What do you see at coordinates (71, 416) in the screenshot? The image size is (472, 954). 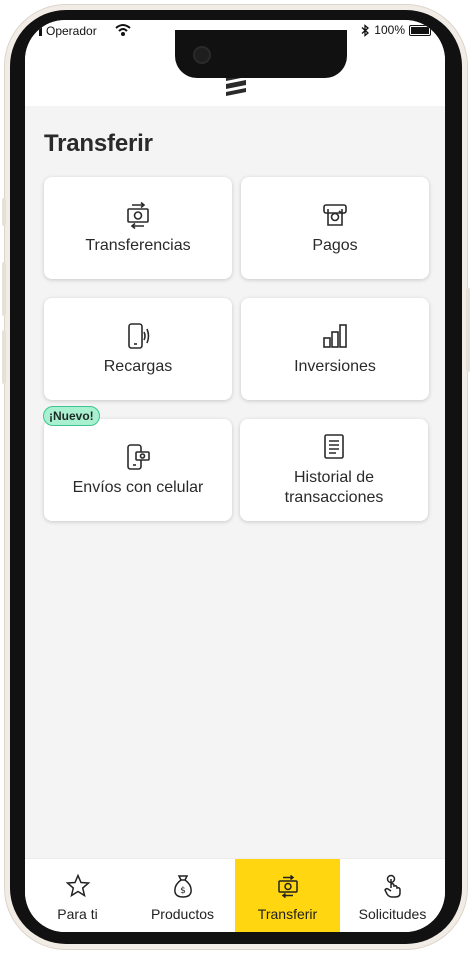 I see `new-badge: ¡Nuevo!` at bounding box center [71, 416].